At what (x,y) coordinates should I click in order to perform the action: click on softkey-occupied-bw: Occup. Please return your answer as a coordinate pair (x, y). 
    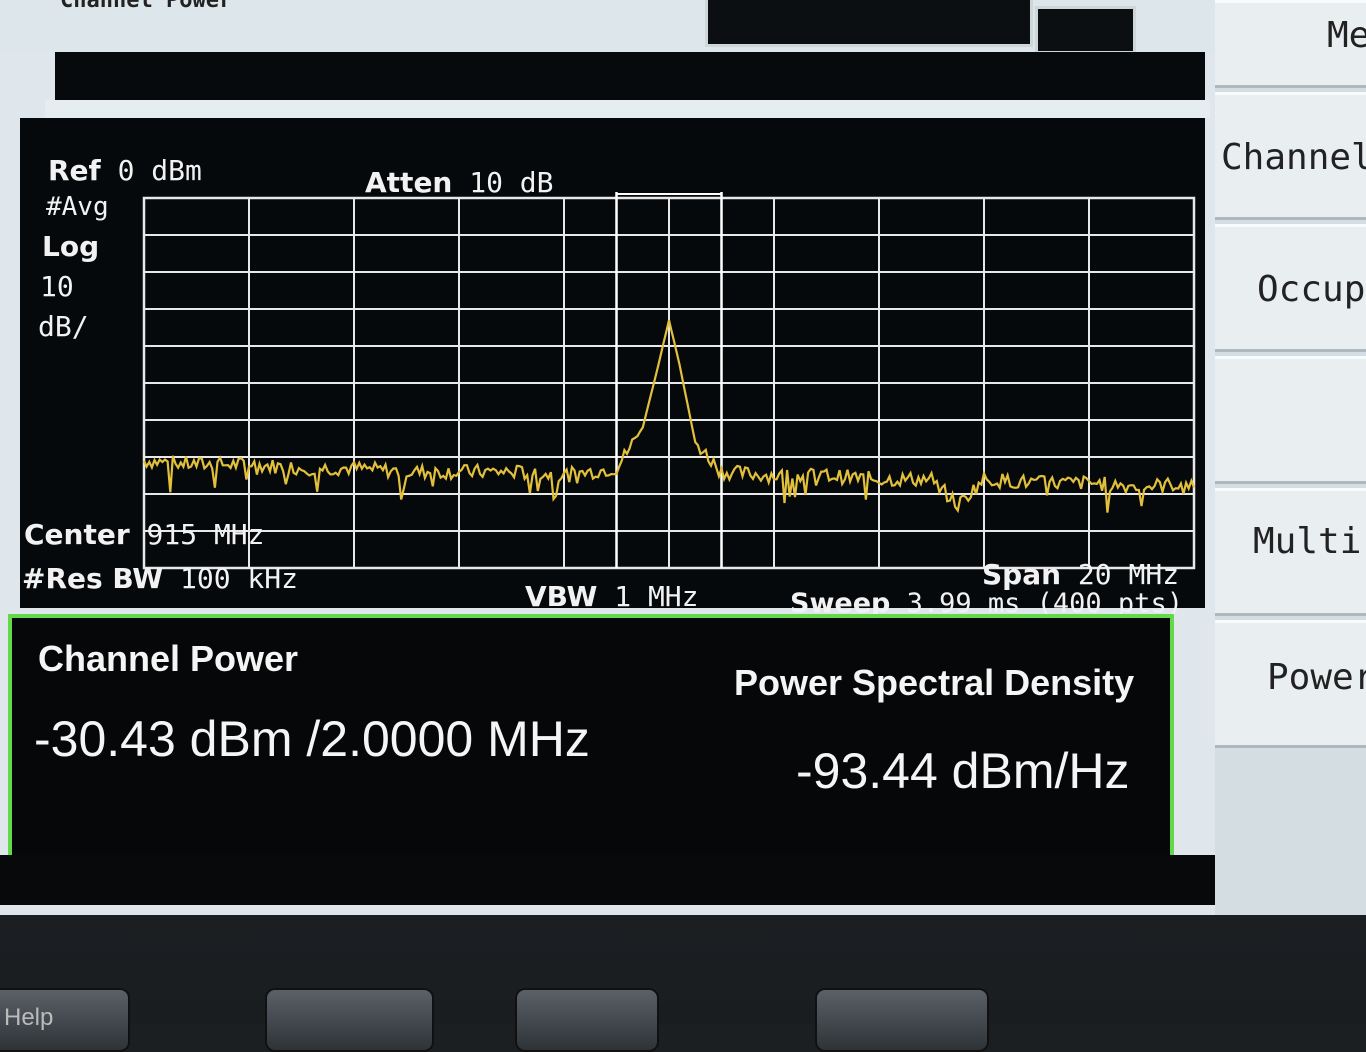
    Looking at the image, I should click on (1290, 288).